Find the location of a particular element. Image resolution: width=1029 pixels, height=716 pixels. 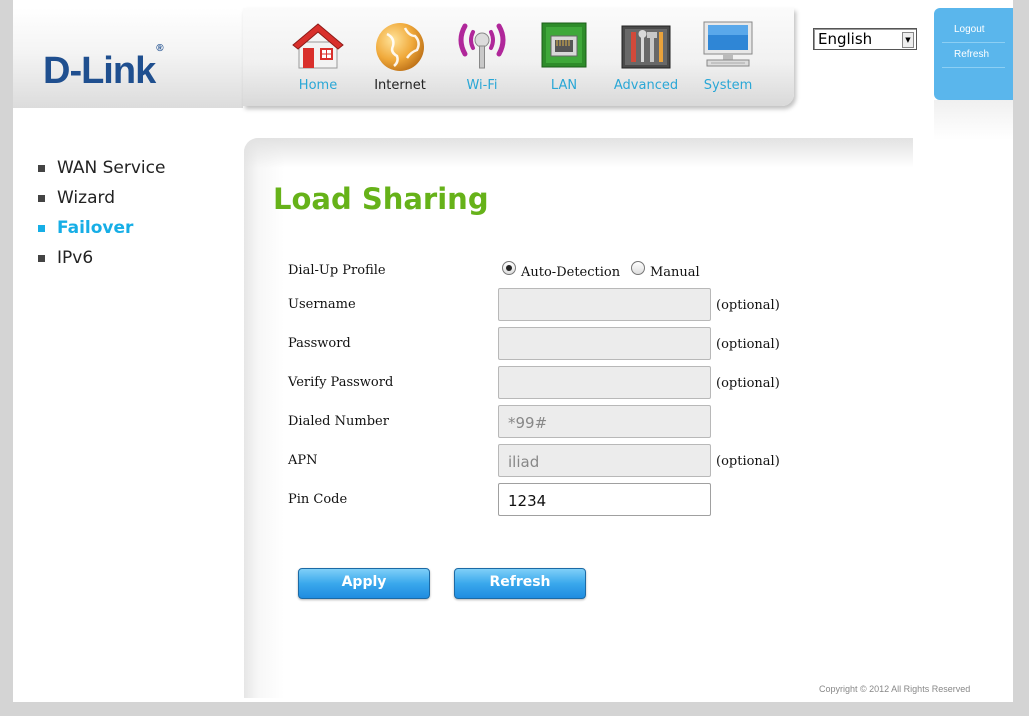

chevron-down-icon: ▼ is located at coordinates (908, 40).